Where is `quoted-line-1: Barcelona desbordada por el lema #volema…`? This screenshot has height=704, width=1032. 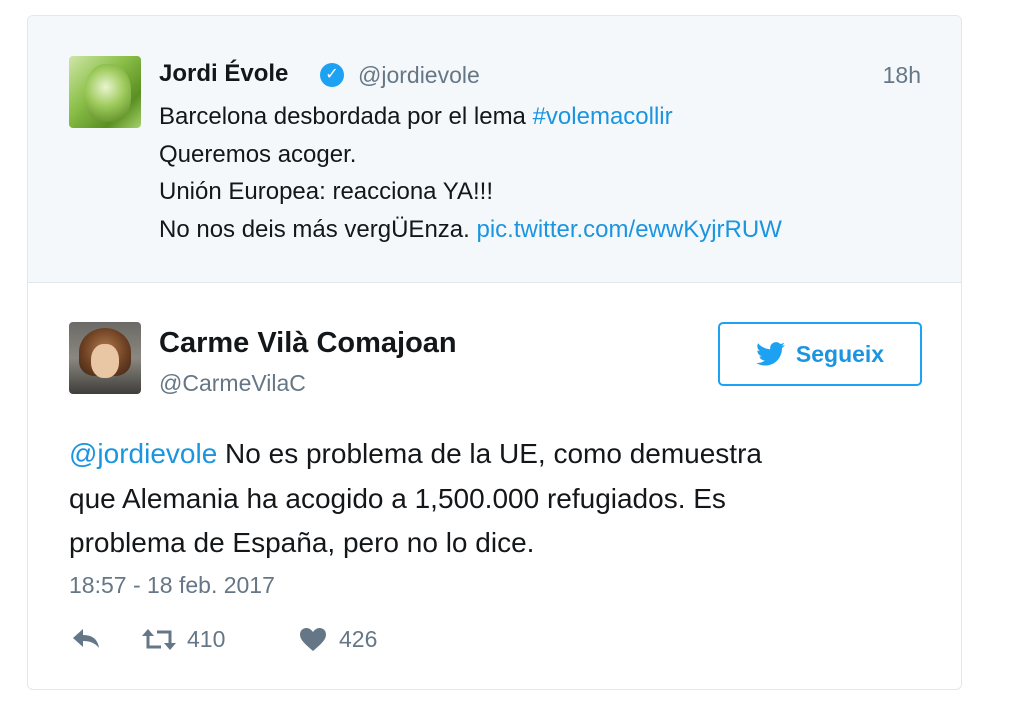 quoted-line-1: Barcelona desbordada por el lema #volema… is located at coordinates (470, 117).